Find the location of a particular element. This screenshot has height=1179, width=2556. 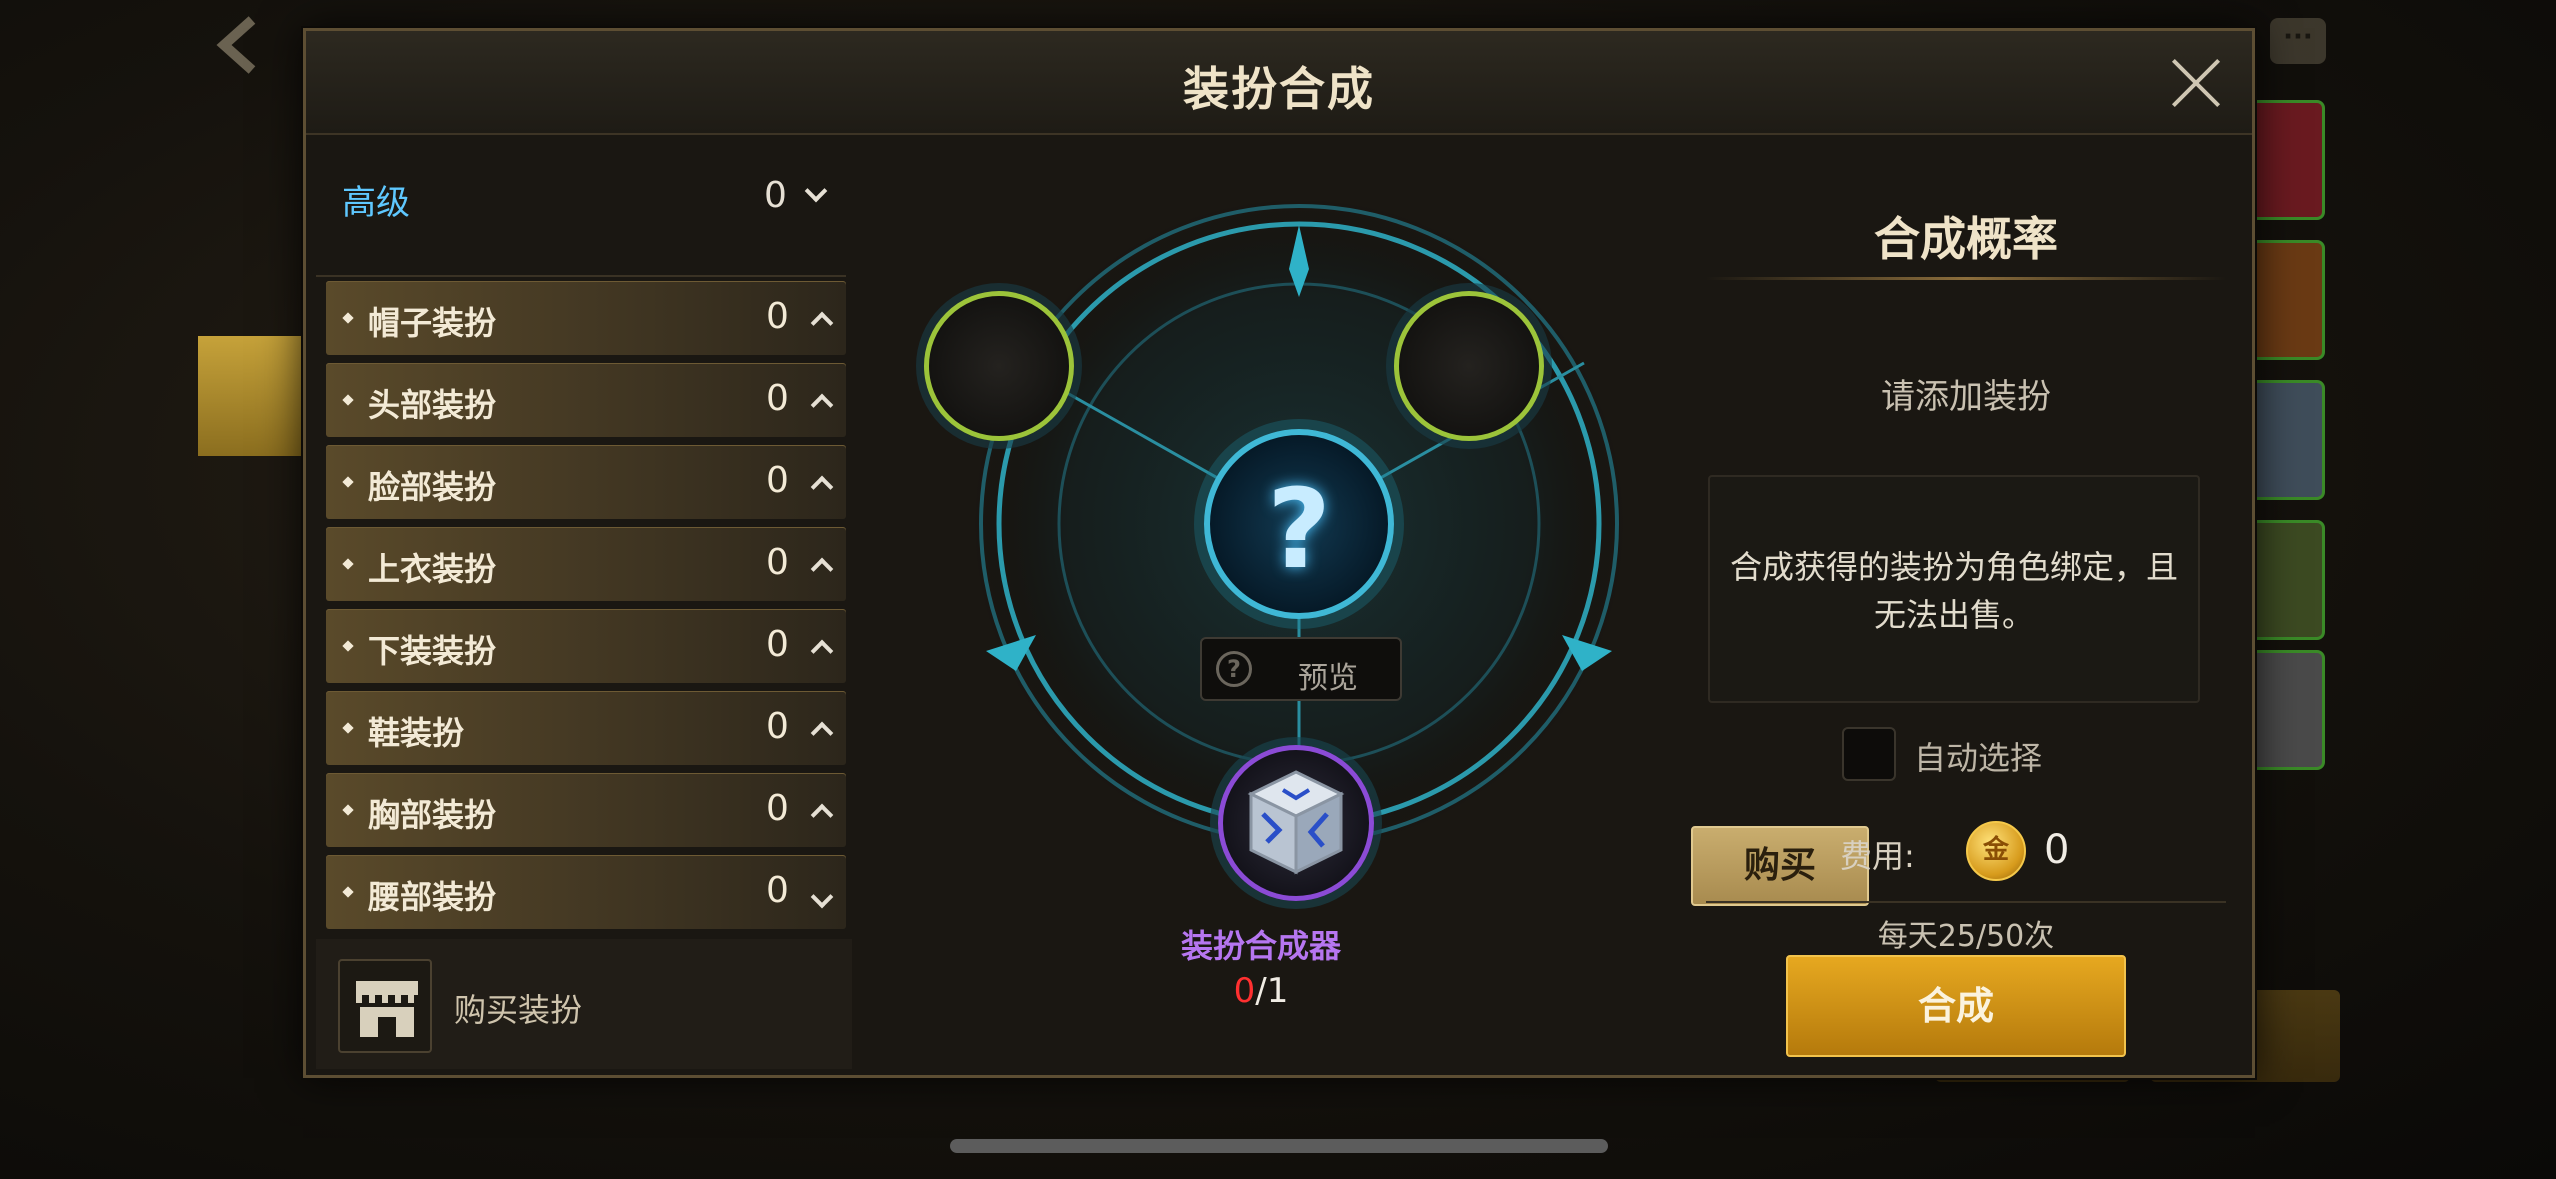

preview-label: 预览 is located at coordinates (1328, 678).